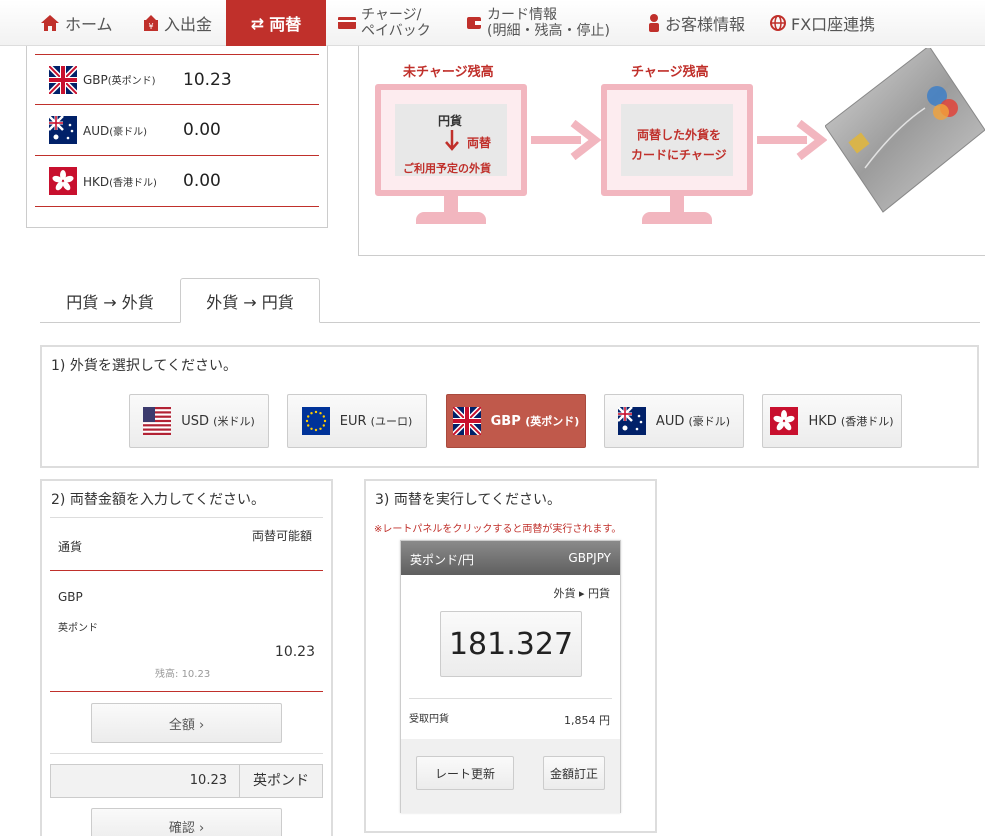 Image resolution: width=985 pixels, height=836 pixels. What do you see at coordinates (177, 181) in the screenshot?
I see `balance-row-hkd: HKD(香港ドル) 0.00` at bounding box center [177, 181].